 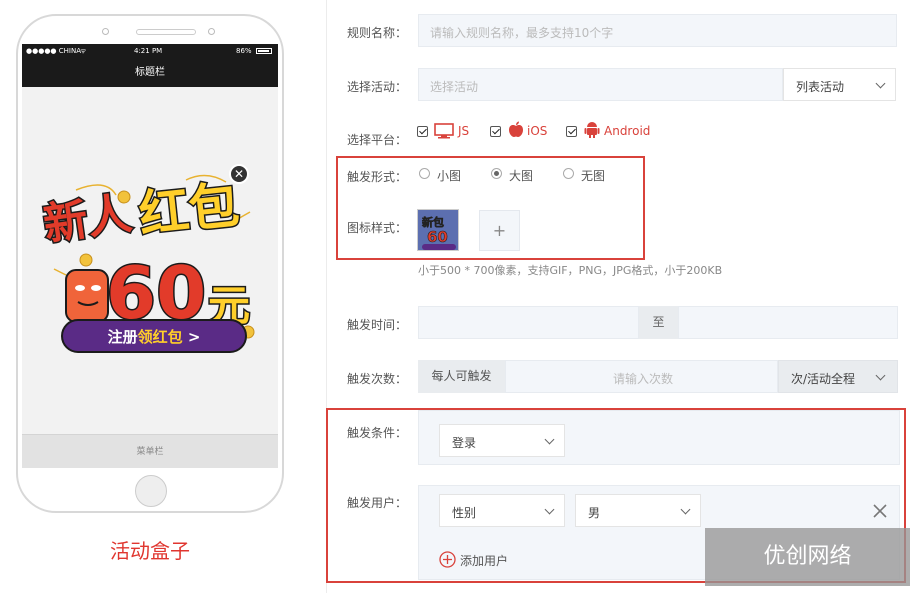 I want to click on svg-text: 注册领红包 >, so click(x=154, y=337).